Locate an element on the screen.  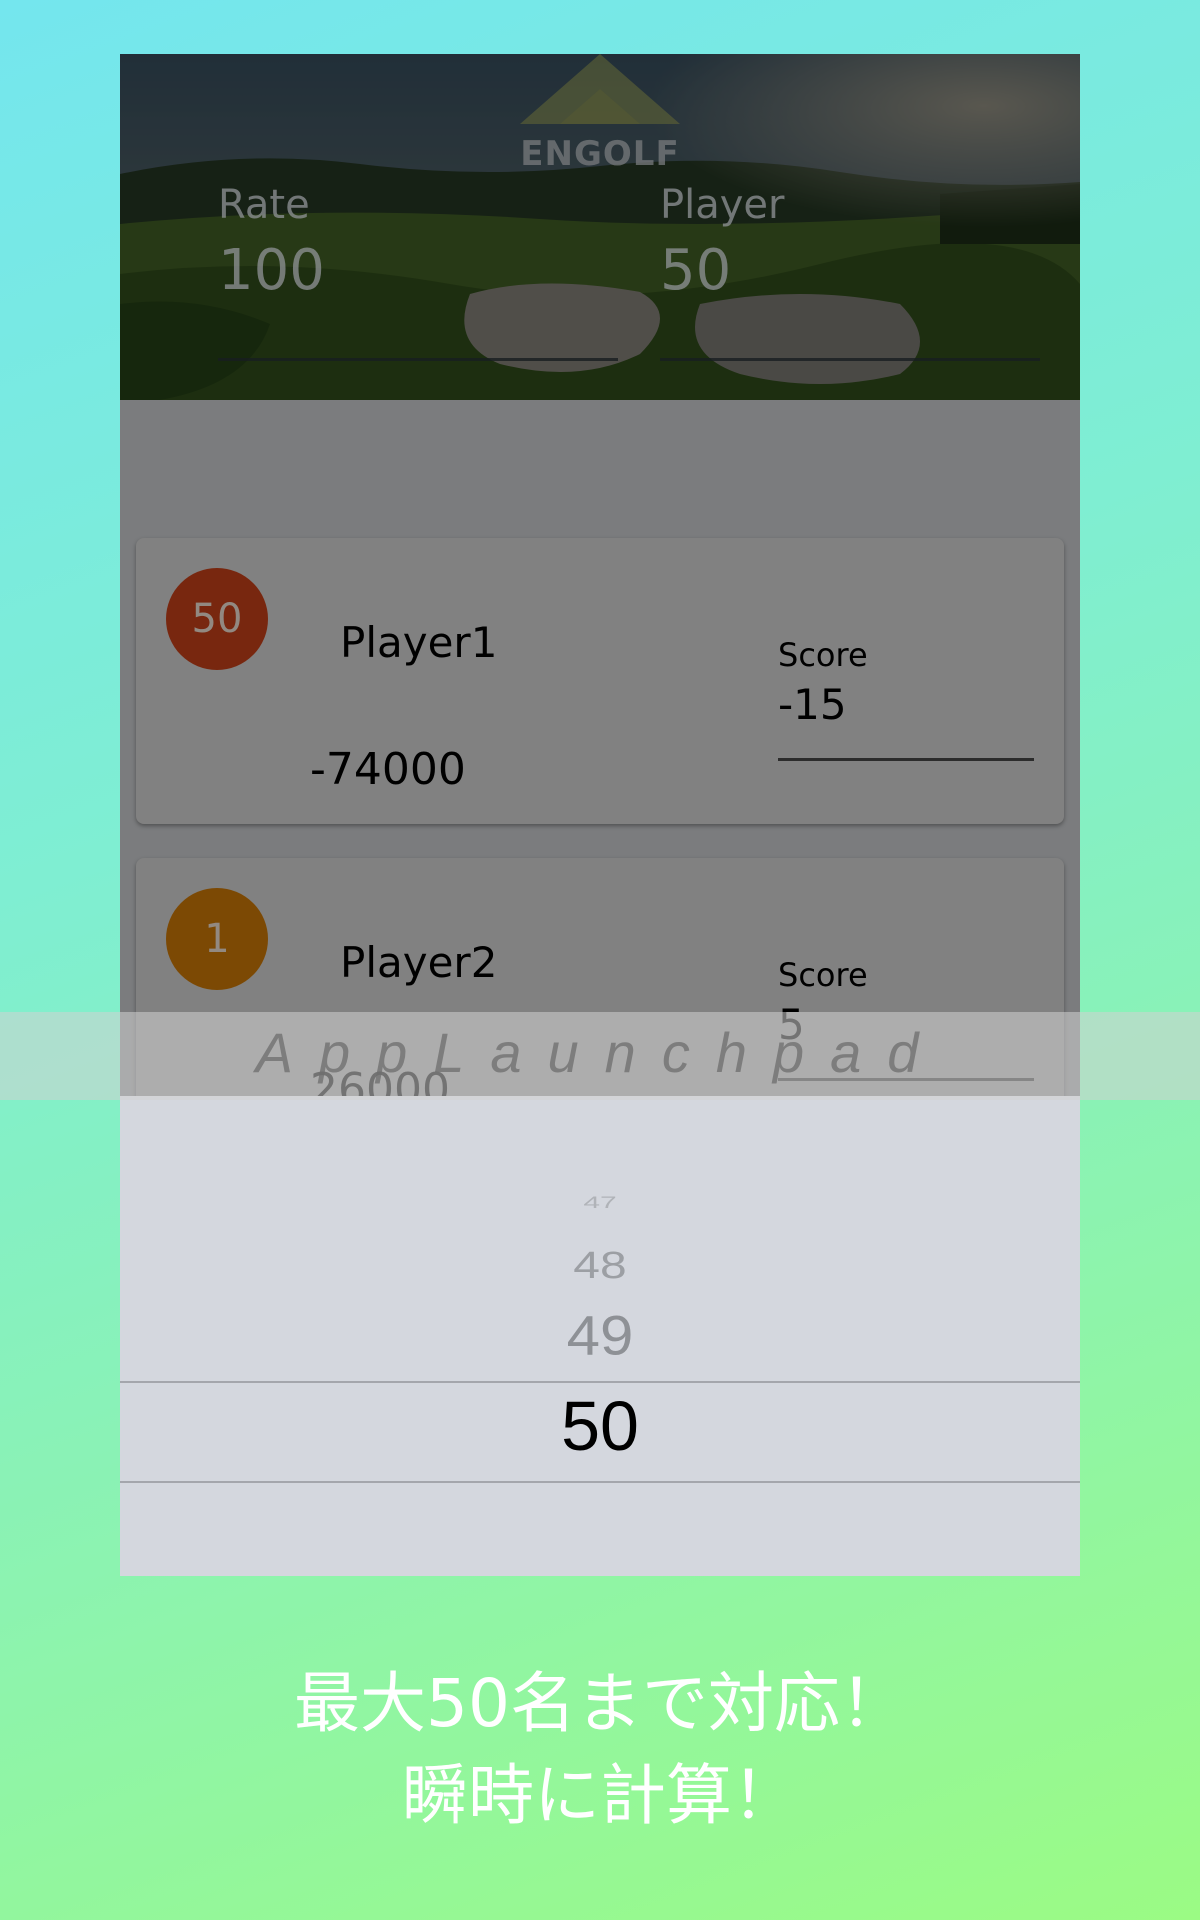
picker-option: 47 is located at coordinates (600, 1203).